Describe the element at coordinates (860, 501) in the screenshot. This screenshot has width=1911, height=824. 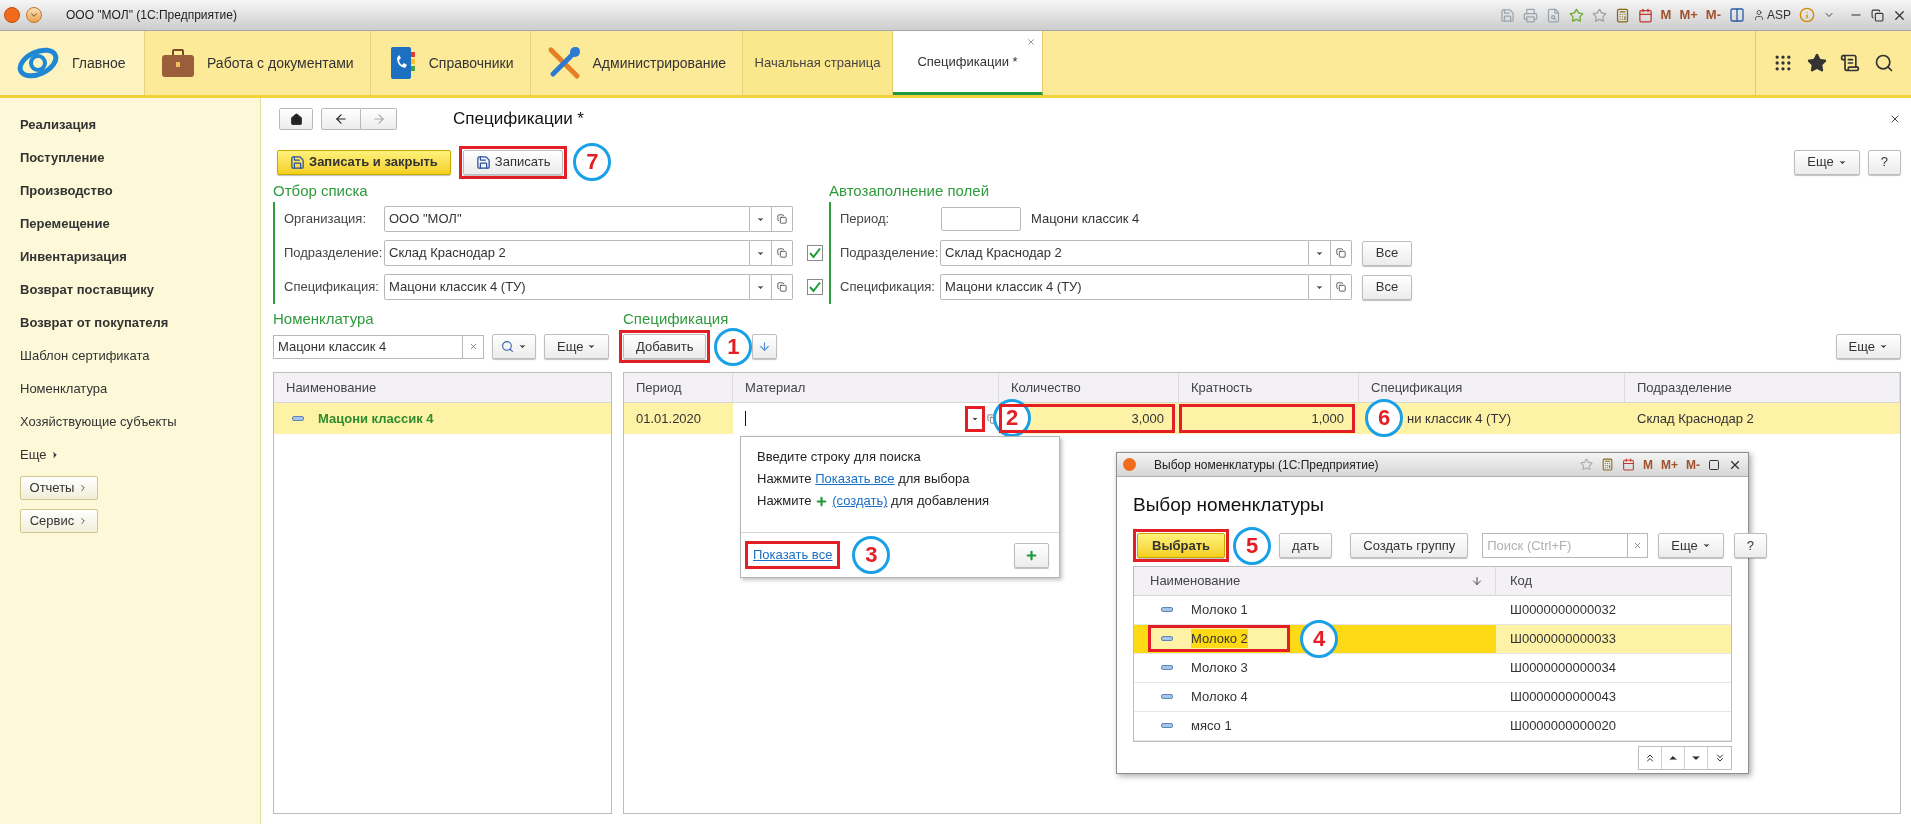
I see `hint-link: (создать)` at that location.